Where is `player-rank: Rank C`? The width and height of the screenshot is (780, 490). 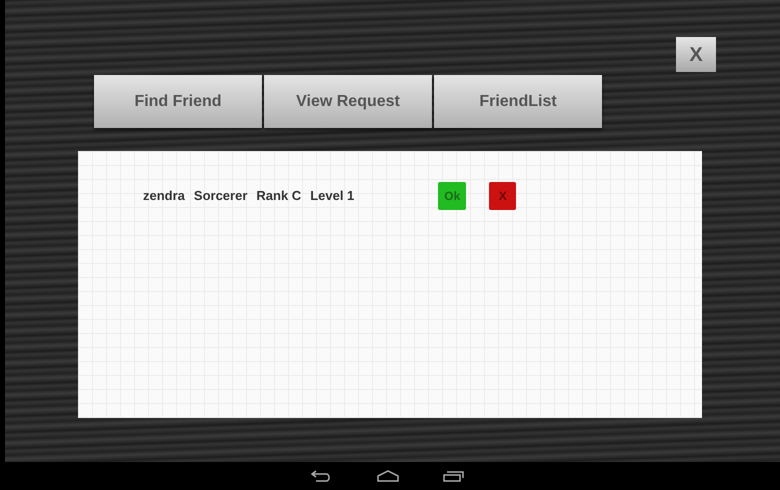 player-rank: Rank C is located at coordinates (279, 196).